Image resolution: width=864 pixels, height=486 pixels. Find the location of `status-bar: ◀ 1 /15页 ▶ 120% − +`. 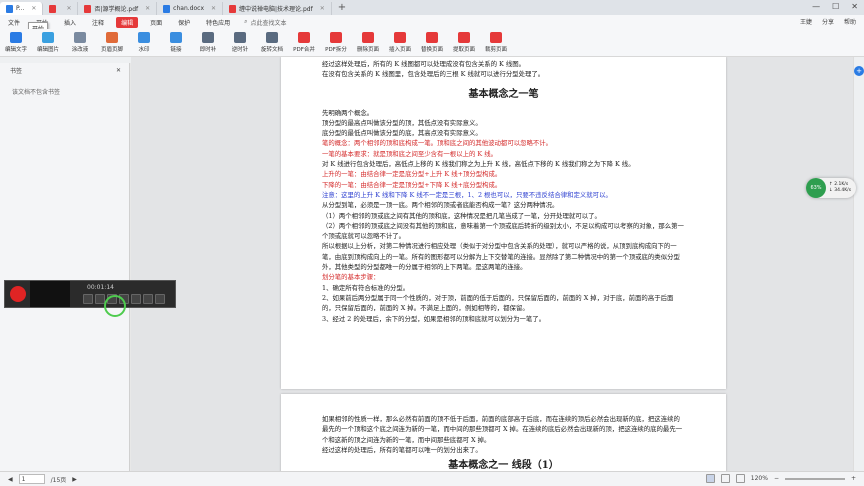

status-bar: ◀ 1 /15页 ▶ 120% − + is located at coordinates (432, 478).